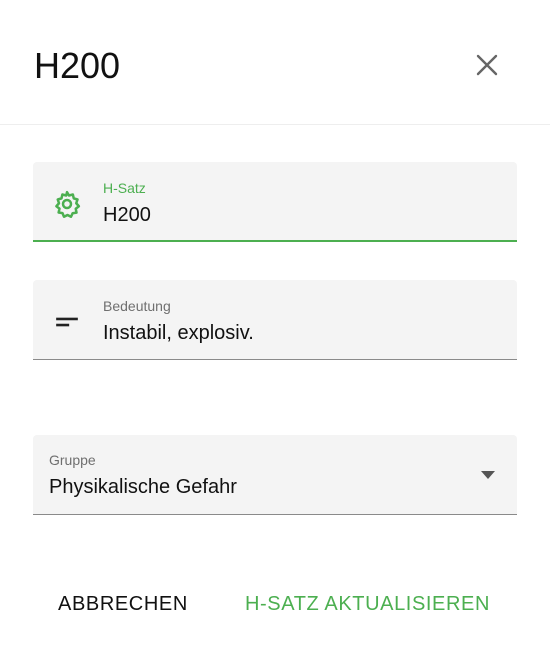 The width and height of the screenshot is (550, 649). What do you see at coordinates (178, 333) in the screenshot?
I see `bedeutung-input: Instabil, explosiv.` at bounding box center [178, 333].